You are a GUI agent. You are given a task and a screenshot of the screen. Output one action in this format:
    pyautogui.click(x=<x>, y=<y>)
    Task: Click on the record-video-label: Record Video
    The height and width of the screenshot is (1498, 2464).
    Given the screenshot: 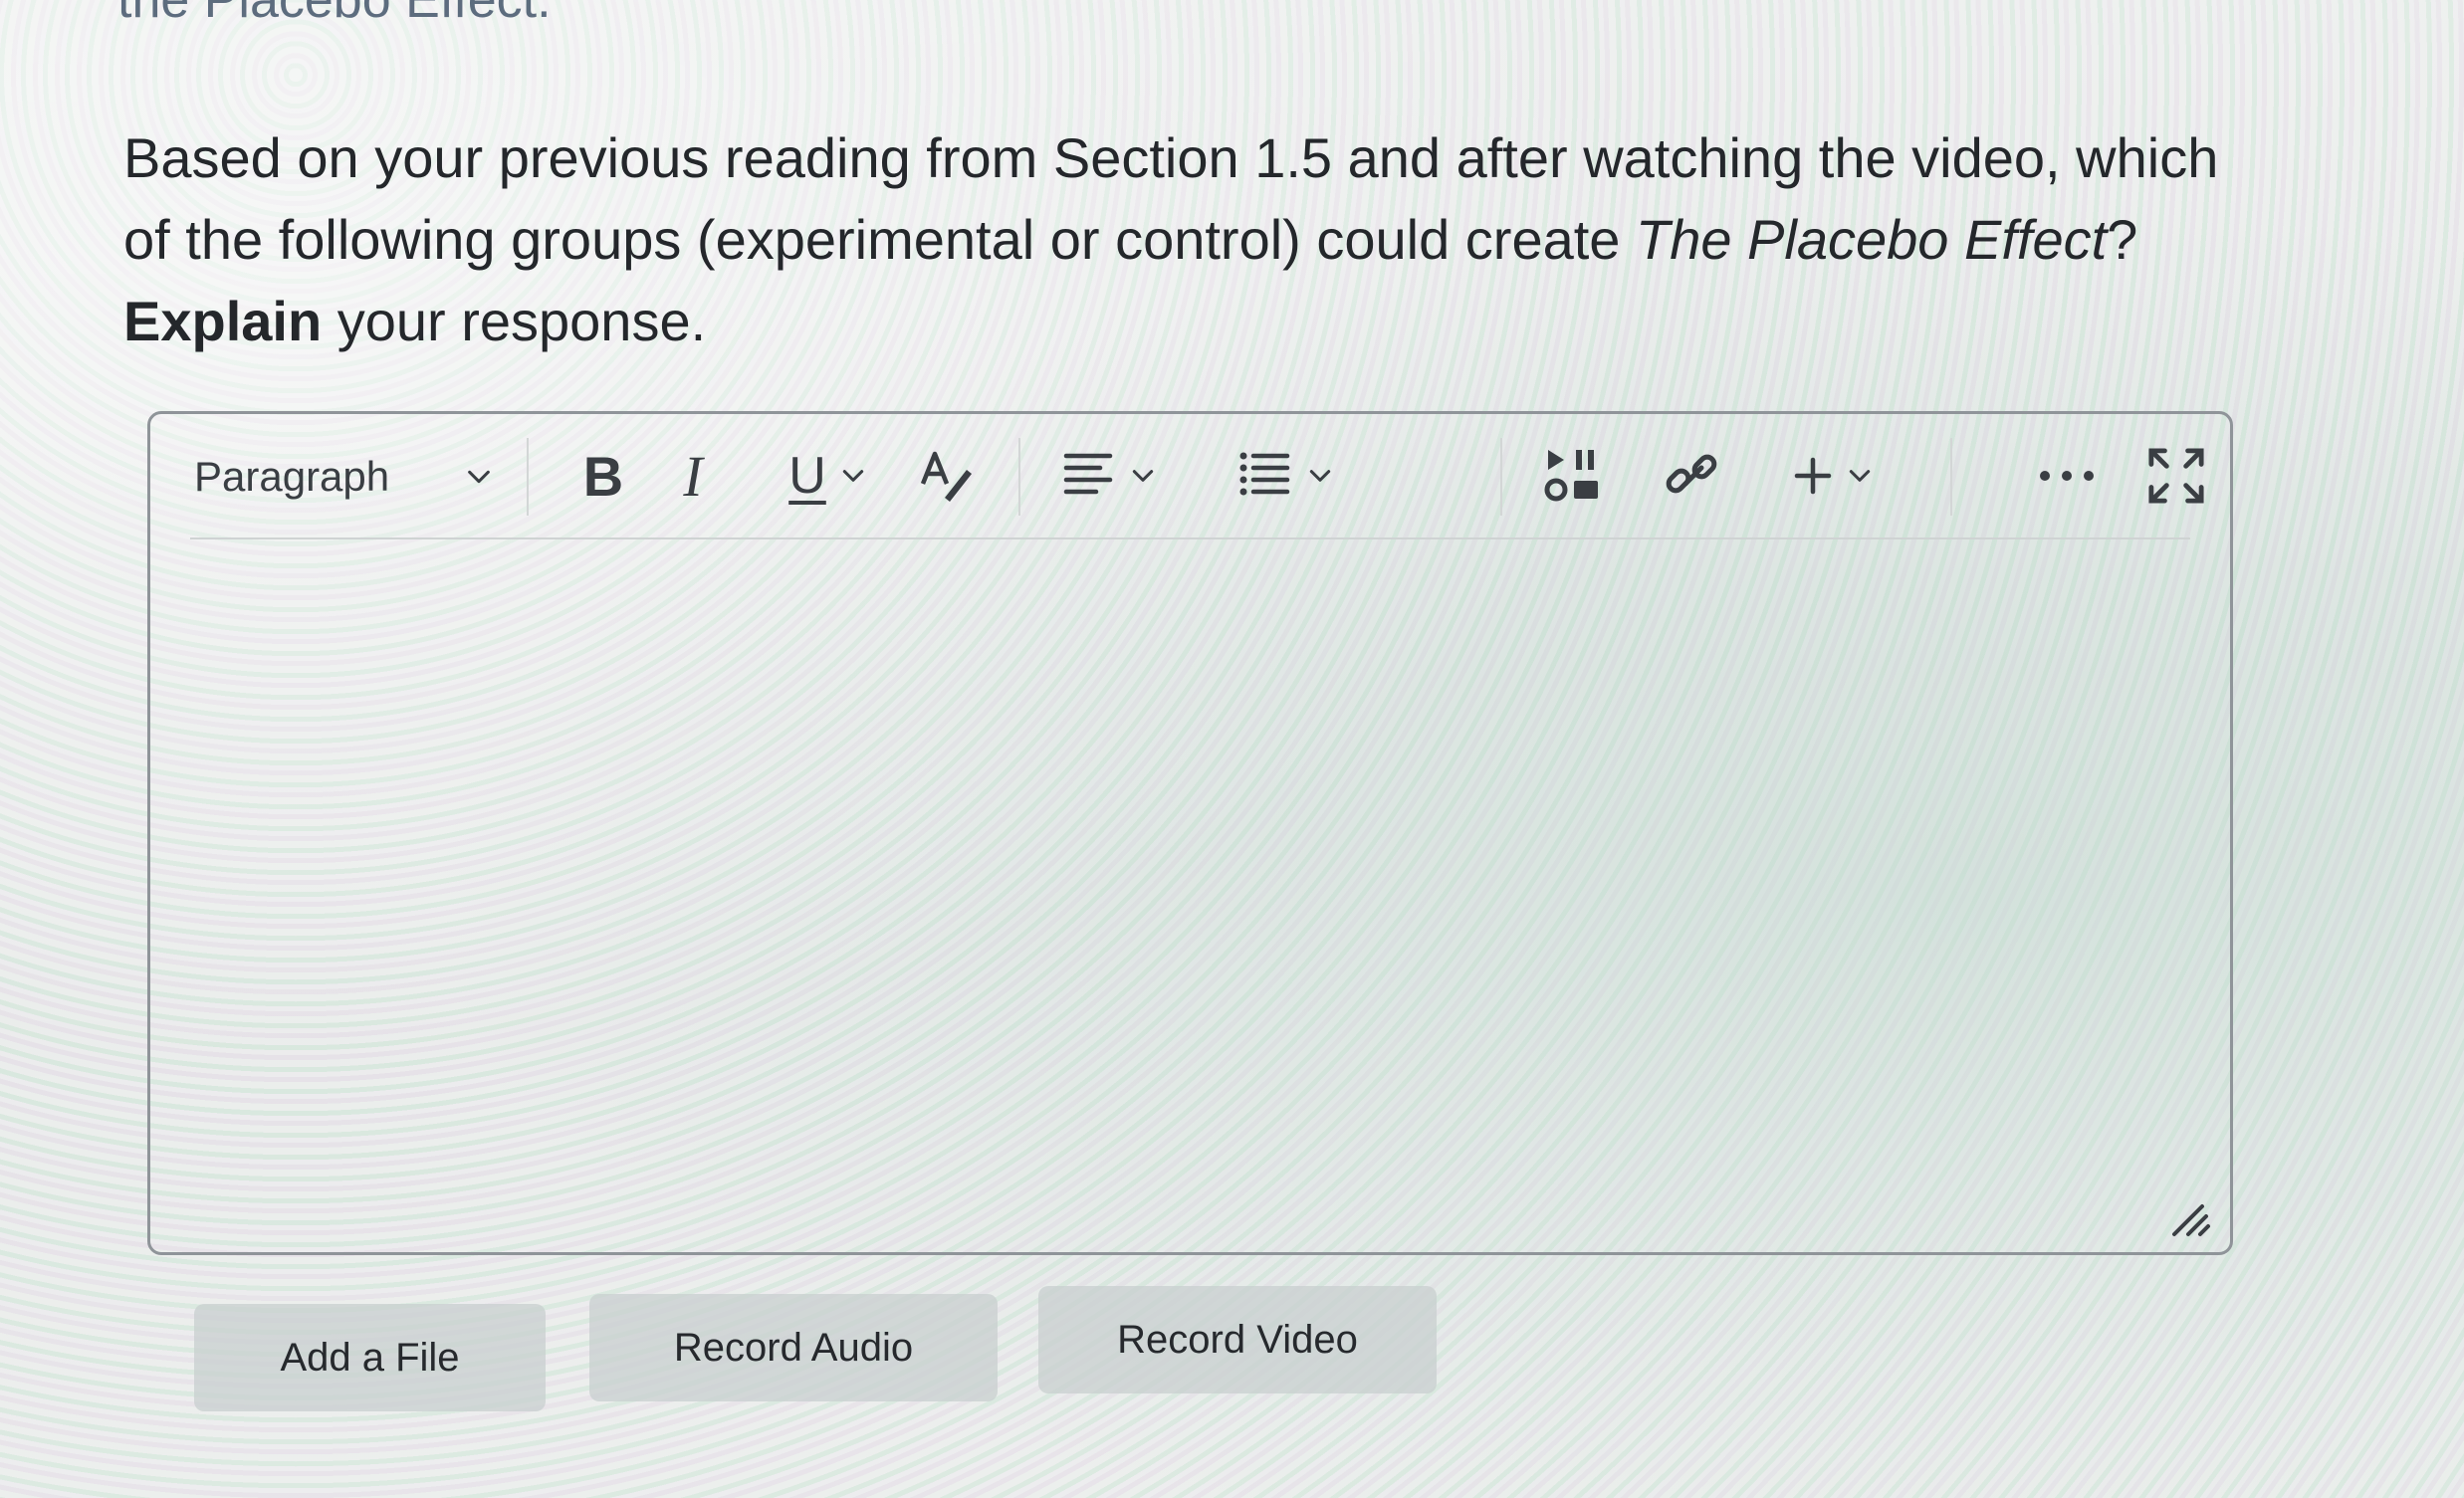 What is the action you would take?
    pyautogui.click(x=1237, y=1340)
    